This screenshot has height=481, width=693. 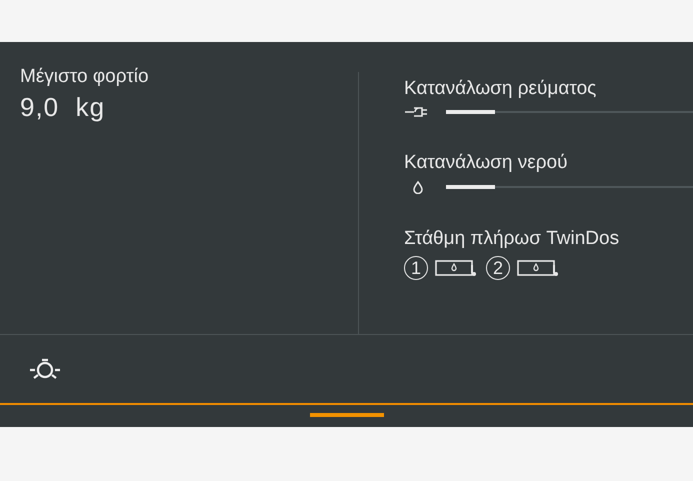 I want to click on twindos-label: Στάθμη πλήρωσ TwinDos, so click(x=512, y=239).